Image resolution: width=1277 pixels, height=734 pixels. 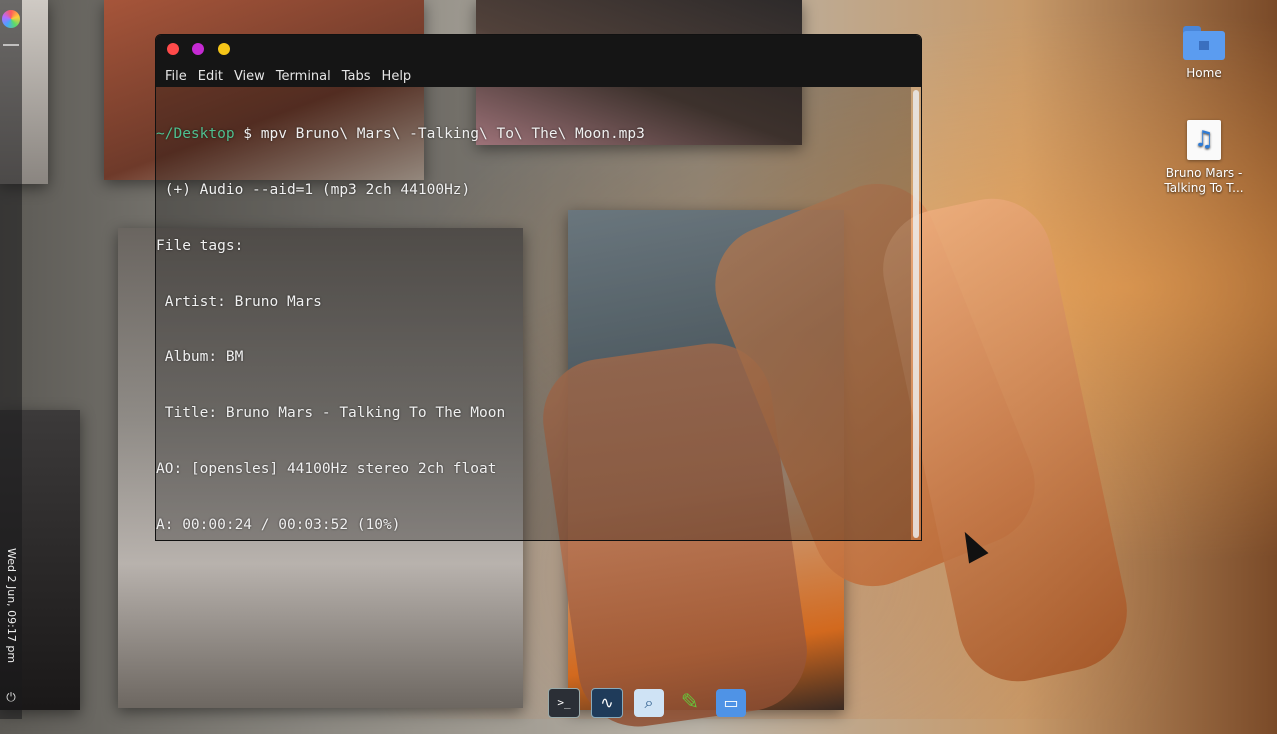 What do you see at coordinates (1204, 43) in the screenshot?
I see `home-folder-icon` at bounding box center [1204, 43].